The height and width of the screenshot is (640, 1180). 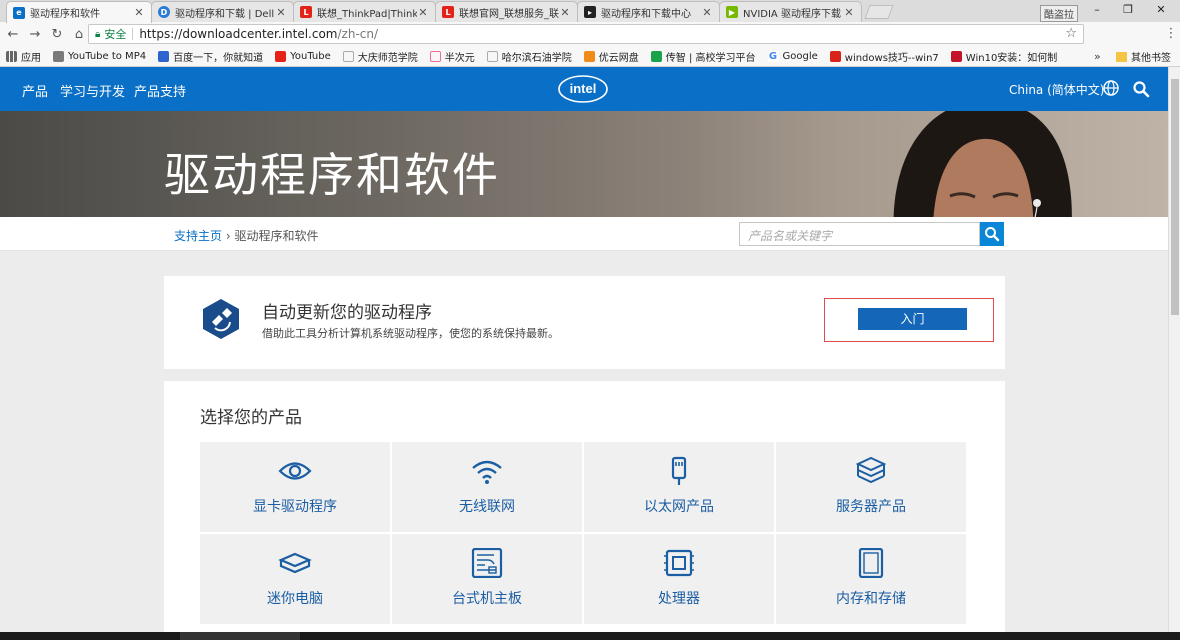 I want to click on breadcrumb-home-link: 支持主页, so click(x=198, y=236).